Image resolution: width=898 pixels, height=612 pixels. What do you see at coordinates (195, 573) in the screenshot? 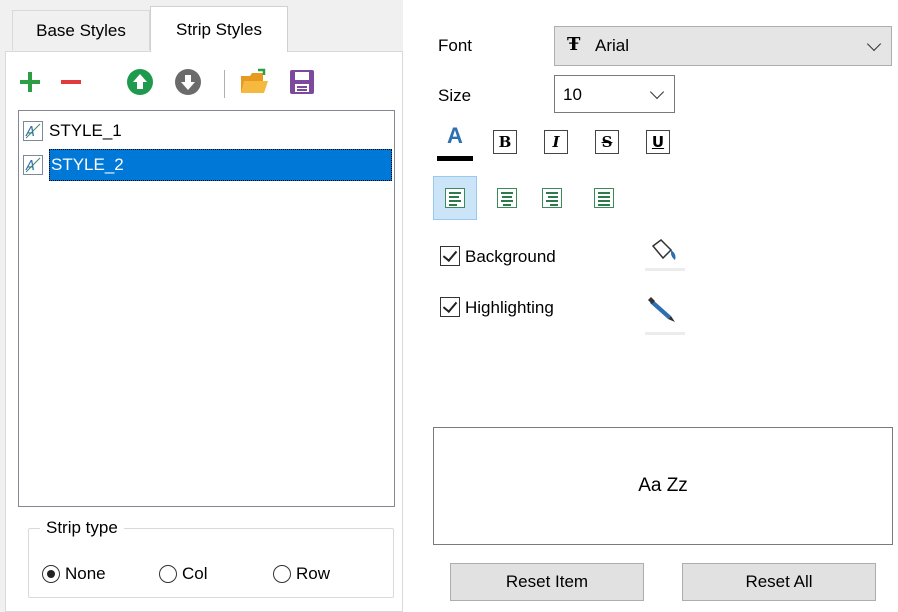
I see `radio-label: Col` at bounding box center [195, 573].